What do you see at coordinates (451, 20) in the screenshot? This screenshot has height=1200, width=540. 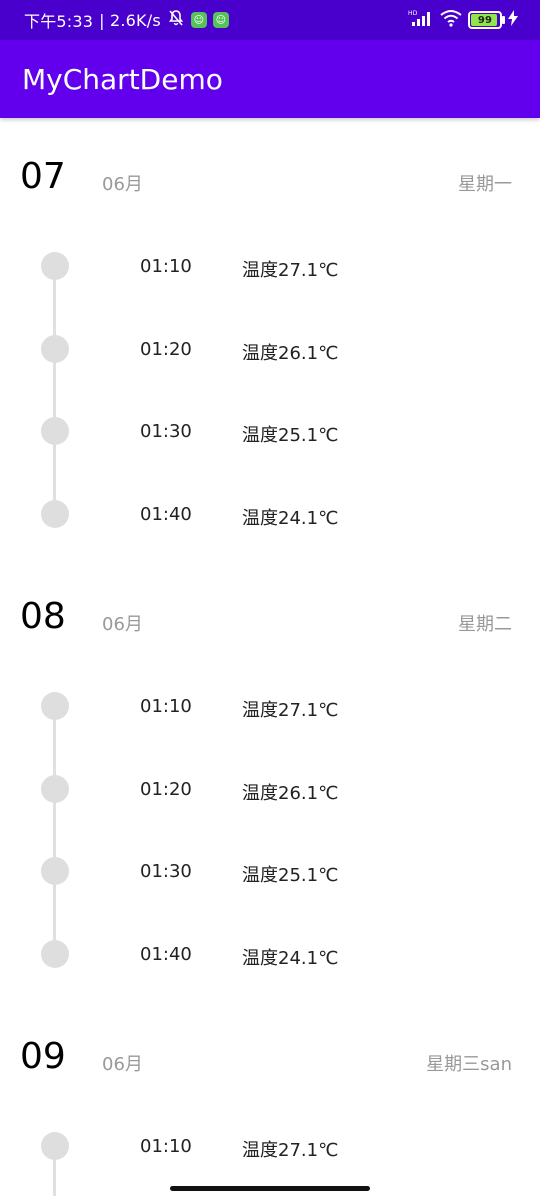 I see `wifi-icon` at bounding box center [451, 20].